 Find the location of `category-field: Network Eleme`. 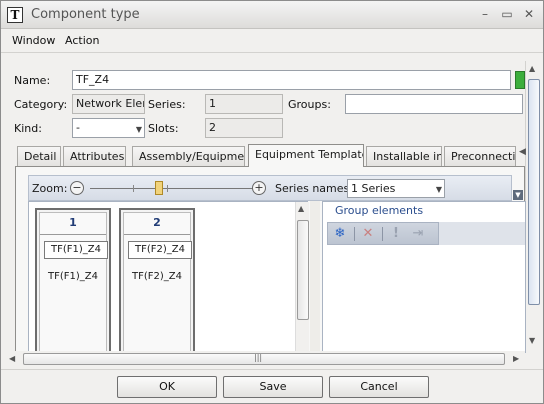

category-field: Network Eleme is located at coordinates (108, 104).